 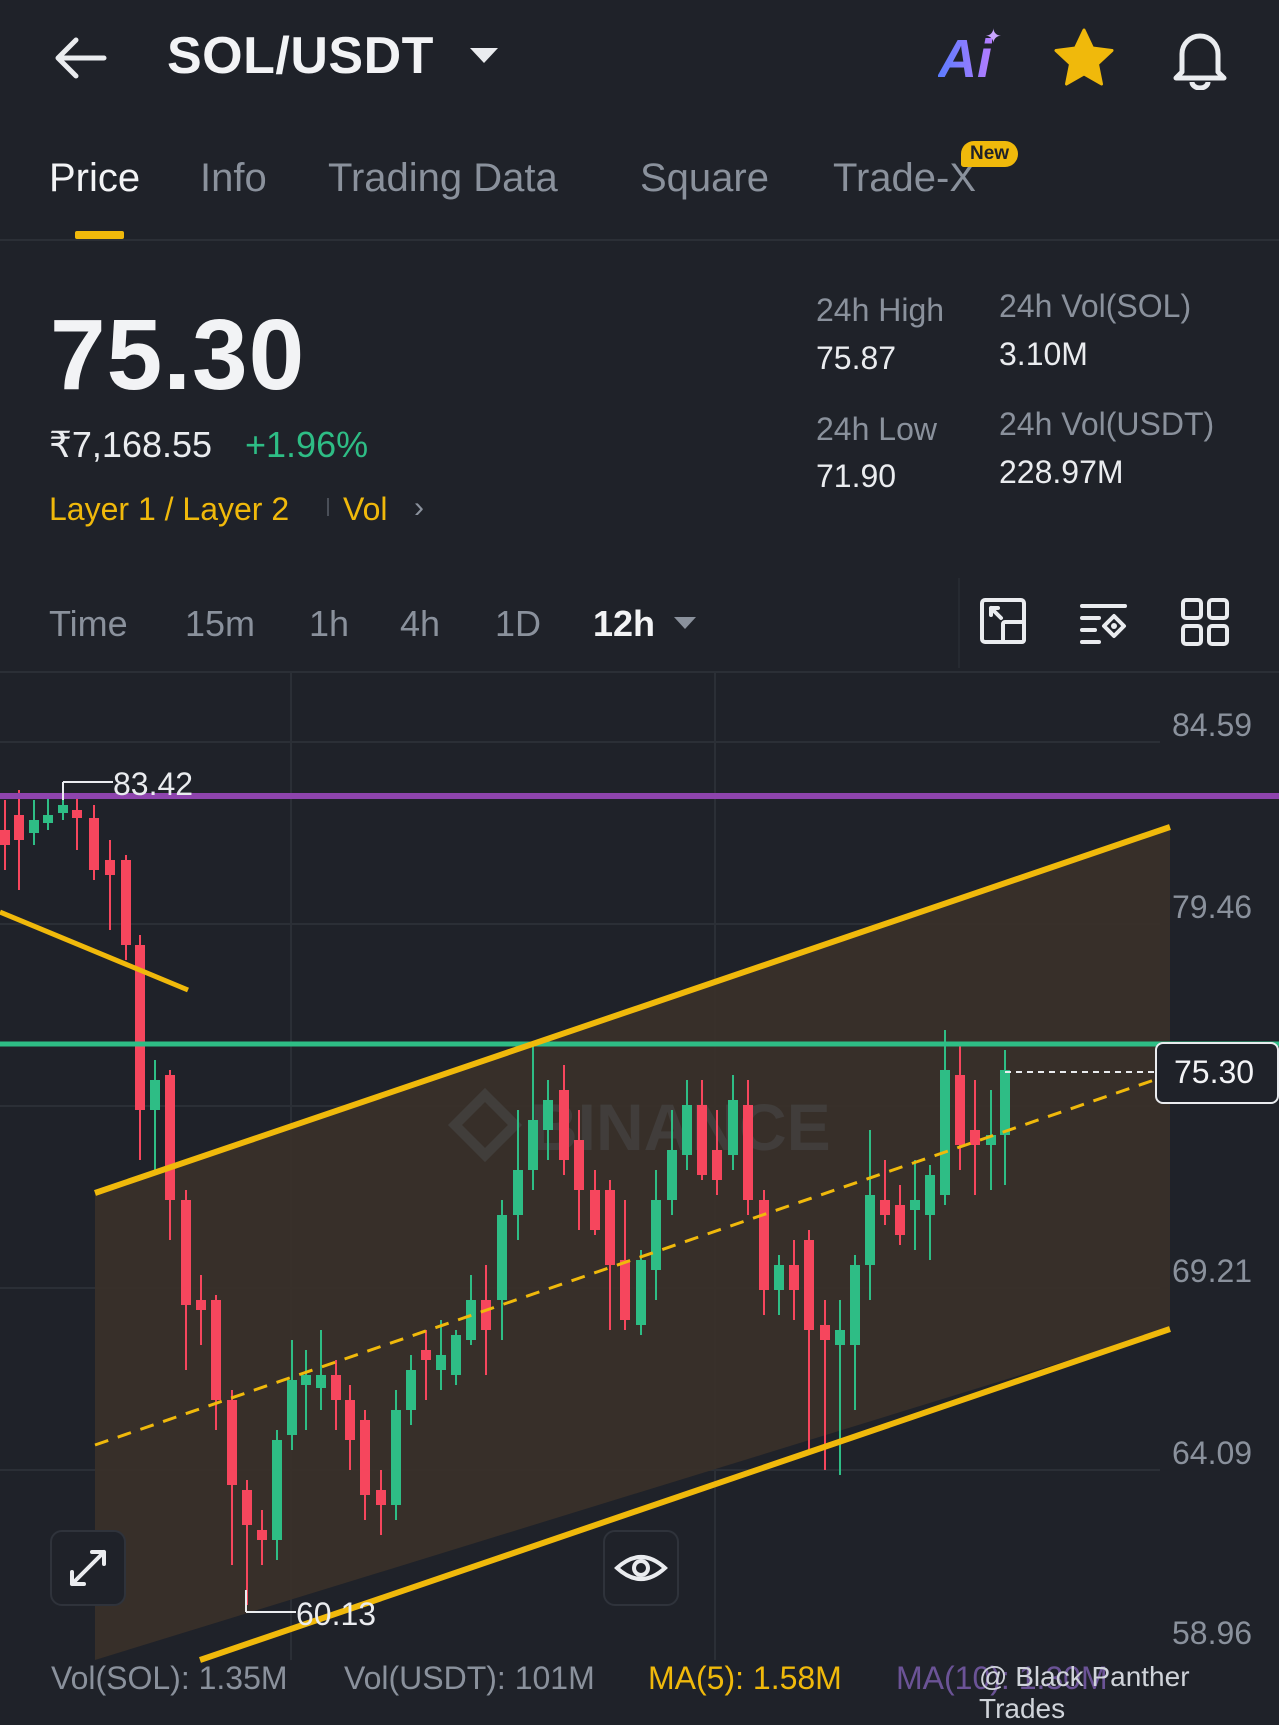 I want to click on interval-time: Time, so click(x=88, y=624).